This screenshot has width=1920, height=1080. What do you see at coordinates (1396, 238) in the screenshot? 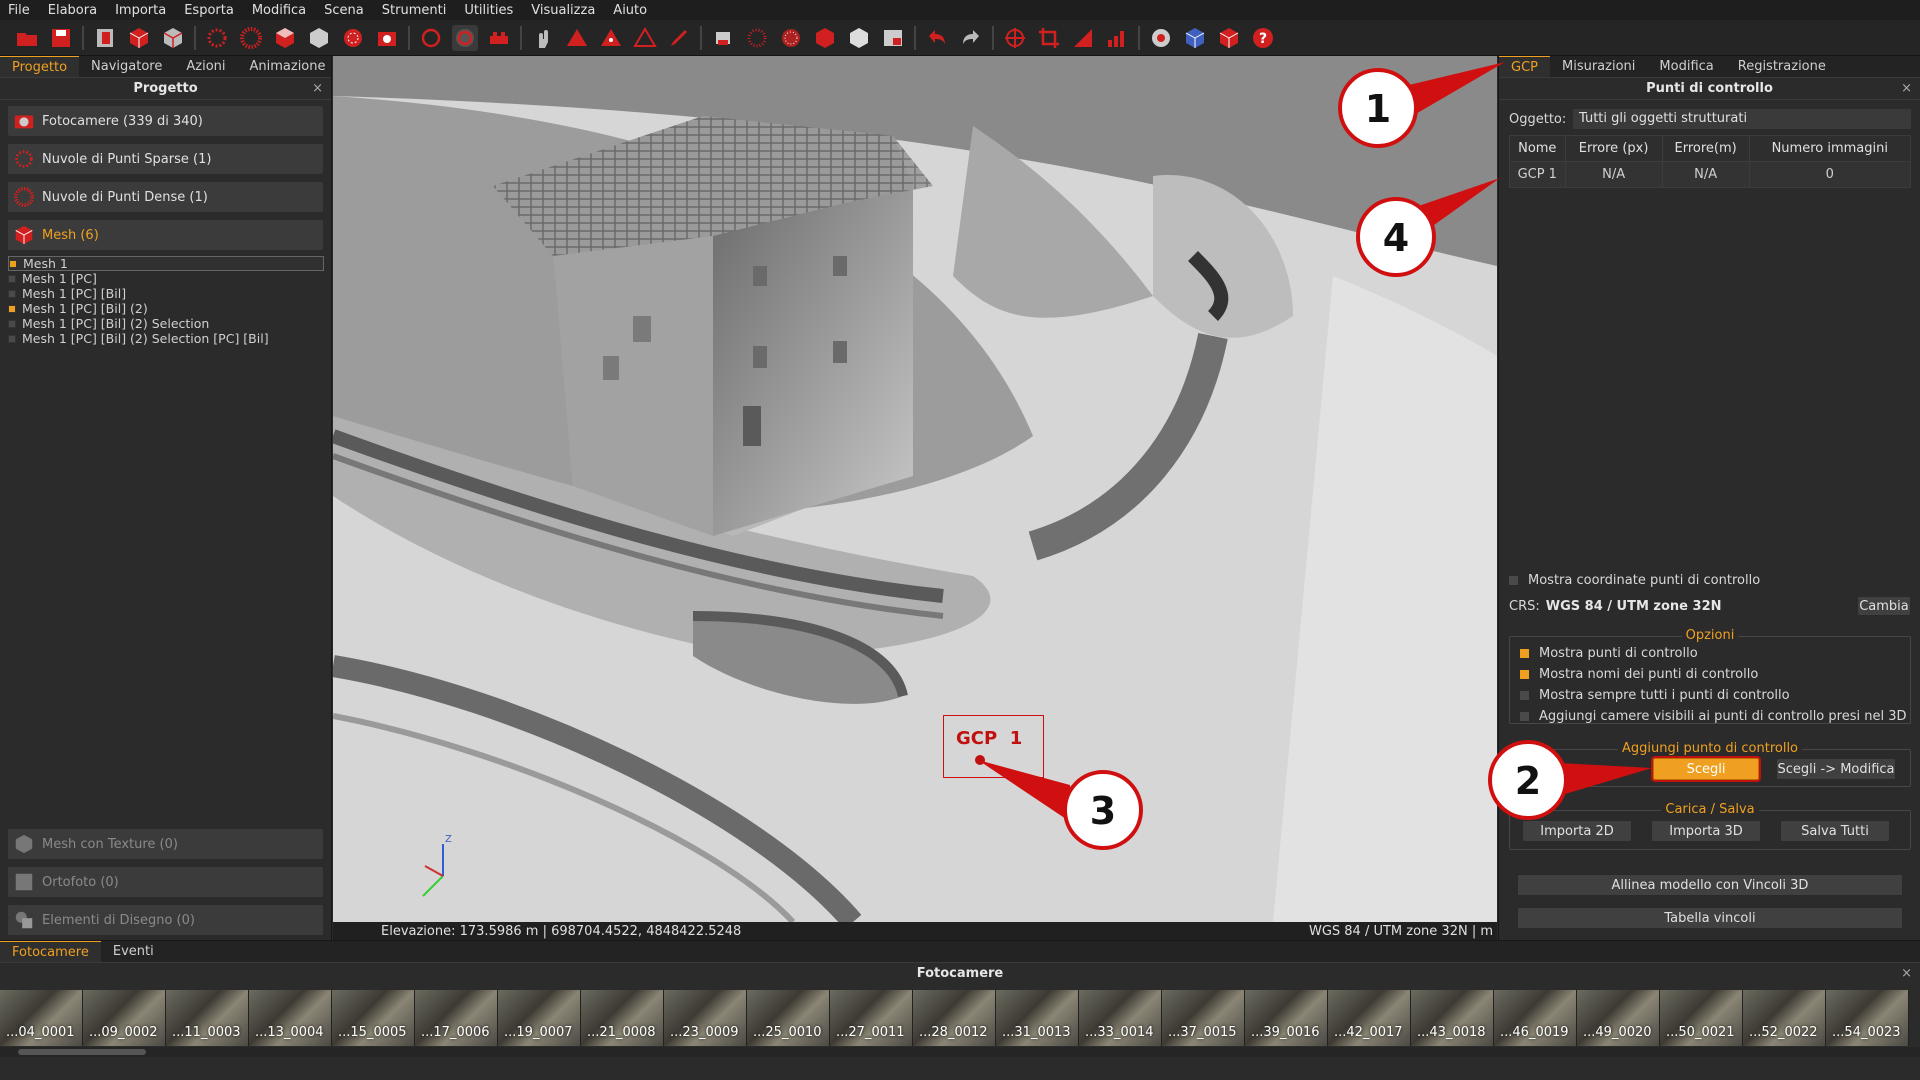
I see `svg-text: 4` at bounding box center [1396, 238].